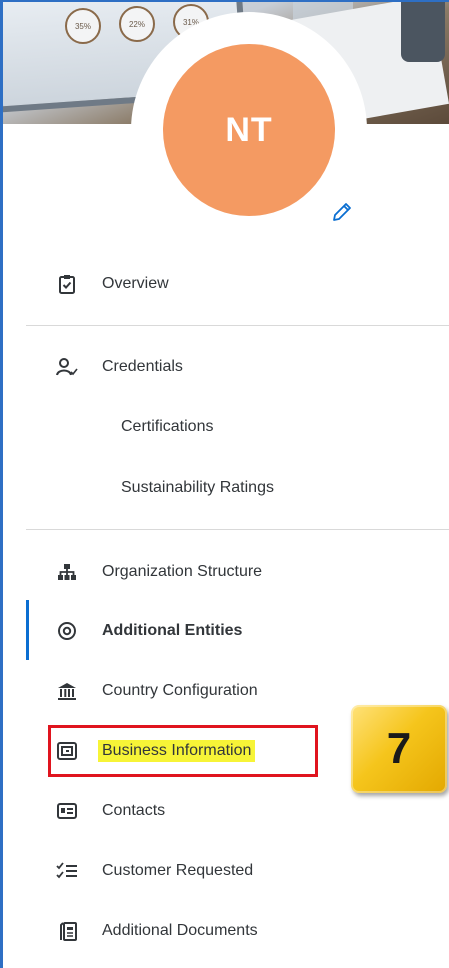  Describe the element at coordinates (27, 630) in the screenshot. I see `active-indicator` at that location.